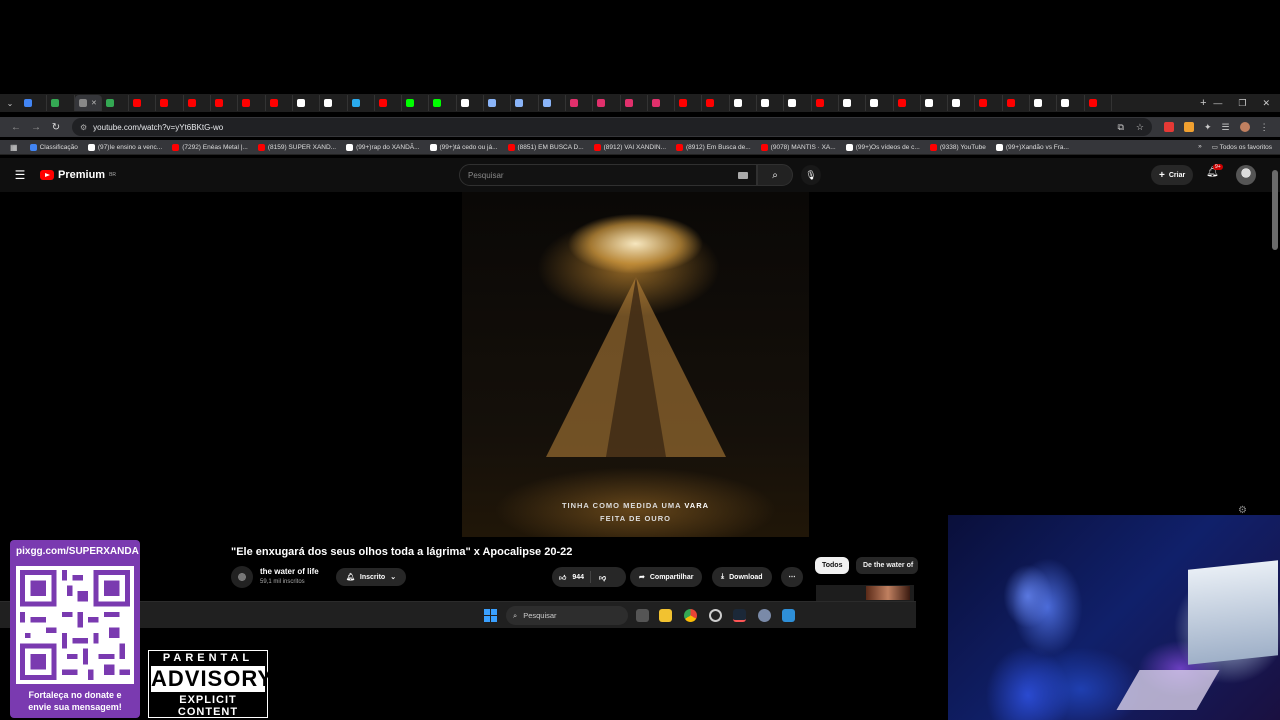  I want to click on account-avatar, so click(1246, 175).